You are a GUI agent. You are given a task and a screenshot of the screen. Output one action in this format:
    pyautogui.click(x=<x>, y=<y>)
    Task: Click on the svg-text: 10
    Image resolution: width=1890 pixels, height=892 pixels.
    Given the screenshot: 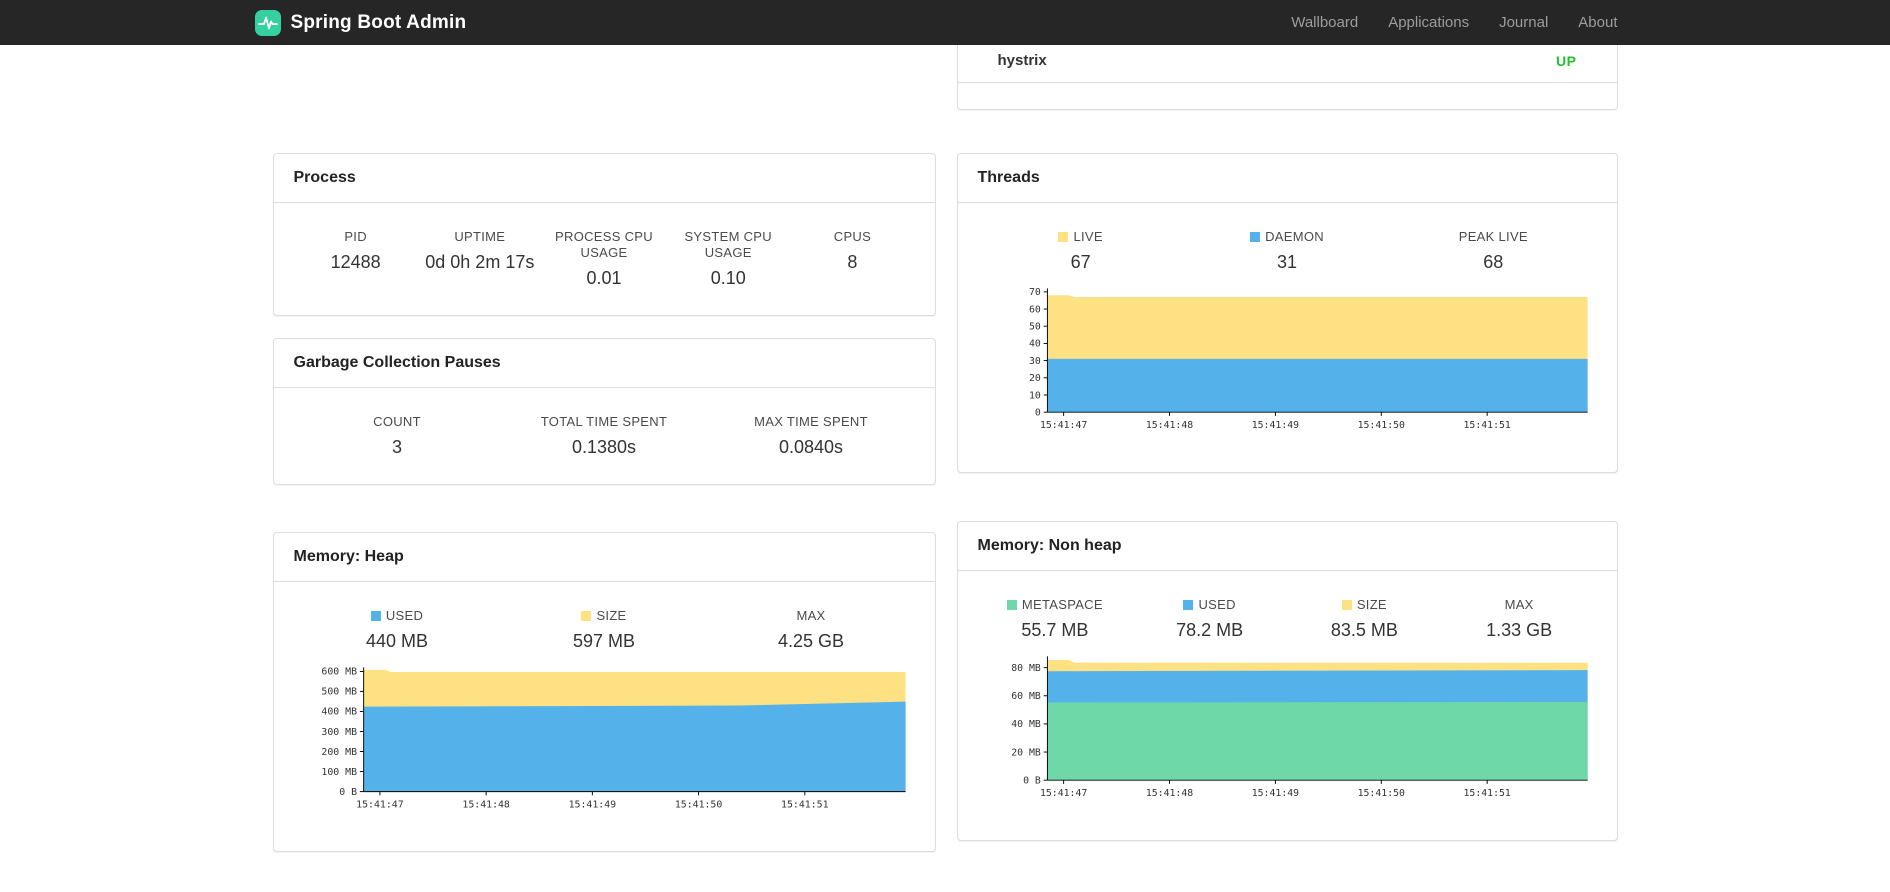 What is the action you would take?
    pyautogui.click(x=1035, y=395)
    